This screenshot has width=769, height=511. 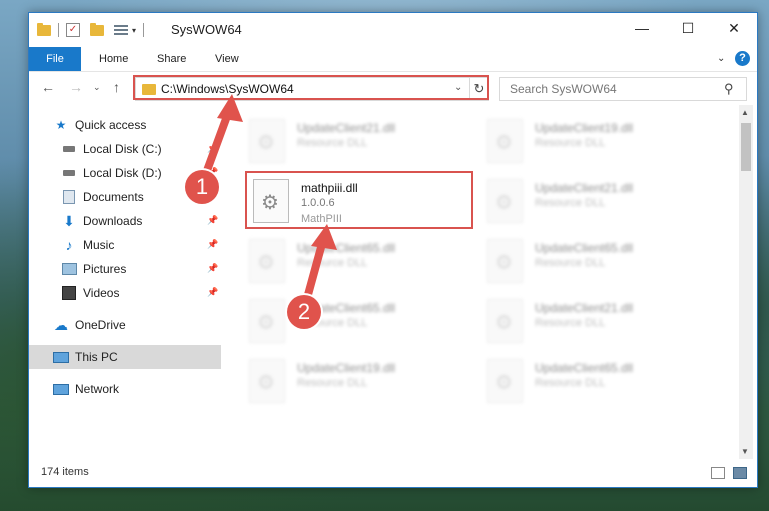 I want to click on sidebar-item-videos: Videos 📌, so click(x=125, y=293).